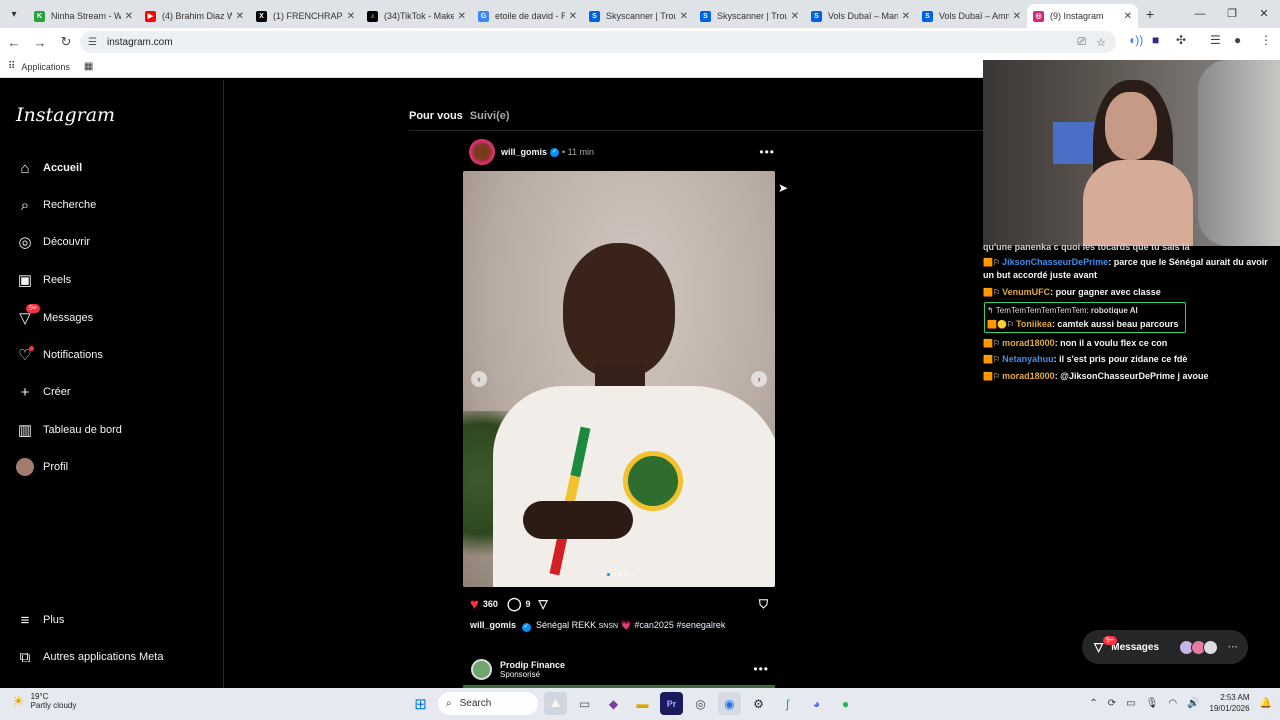 Image resolution: width=1280 pixels, height=720 pixels. What do you see at coordinates (490, 604) in the screenshot?
I see `like-count: 360` at bounding box center [490, 604].